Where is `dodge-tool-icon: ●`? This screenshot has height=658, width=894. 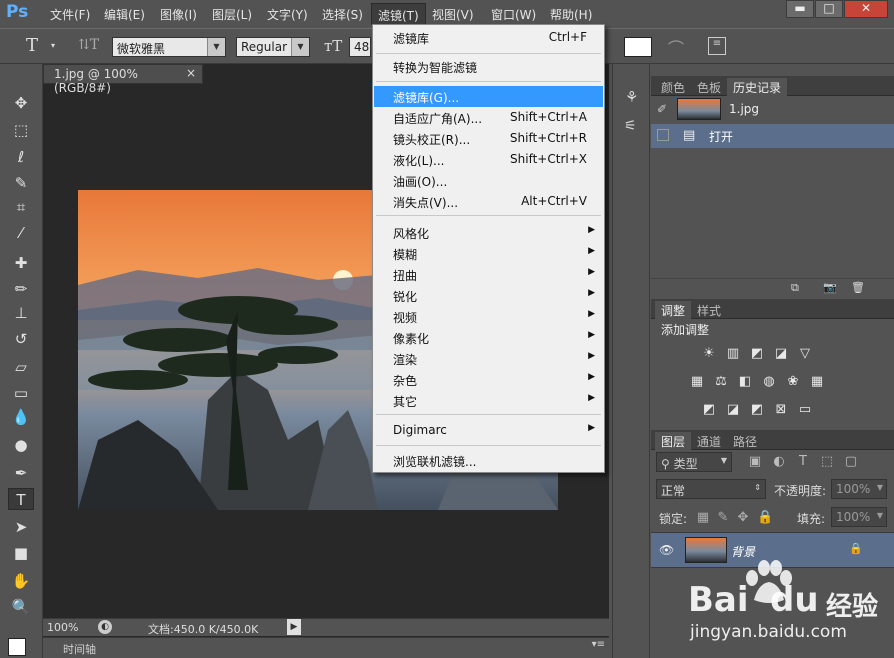 dodge-tool-icon: ● is located at coordinates (21, 445).